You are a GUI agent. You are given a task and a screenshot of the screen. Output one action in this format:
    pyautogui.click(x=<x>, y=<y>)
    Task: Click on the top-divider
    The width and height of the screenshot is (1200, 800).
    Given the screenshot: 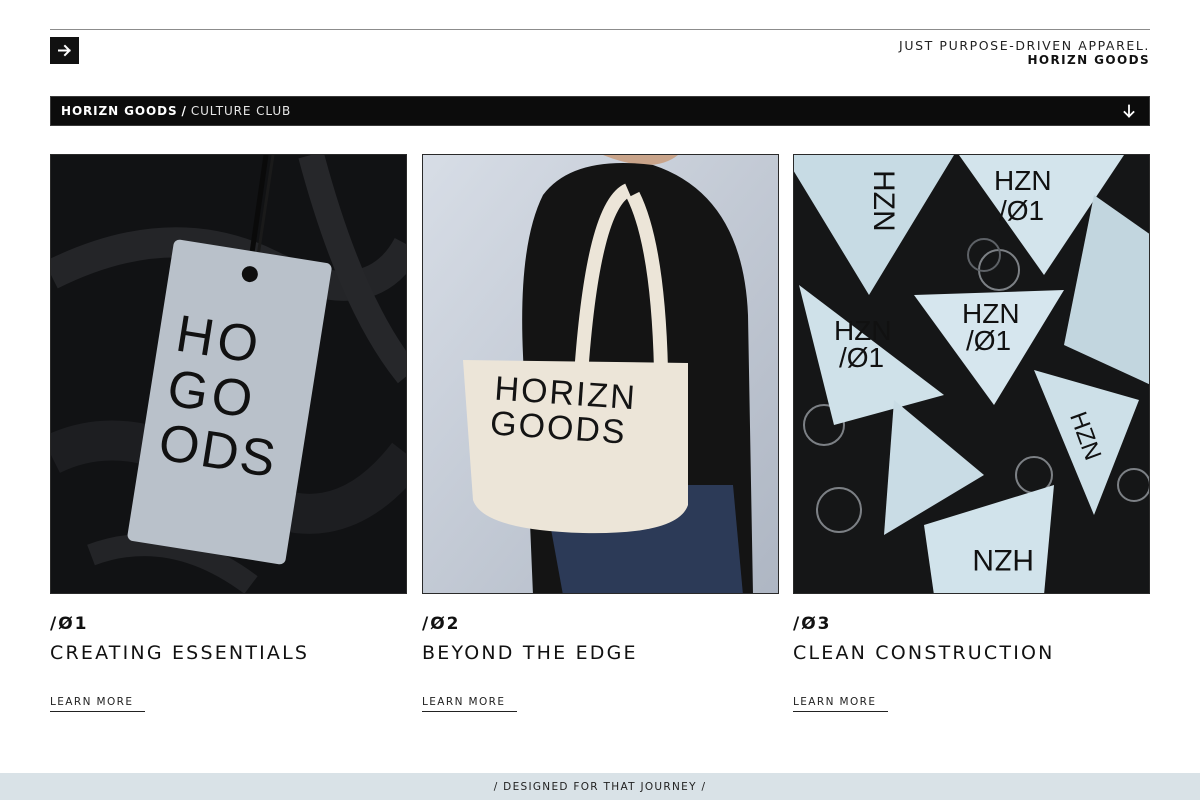 What is the action you would take?
    pyautogui.click(x=600, y=29)
    